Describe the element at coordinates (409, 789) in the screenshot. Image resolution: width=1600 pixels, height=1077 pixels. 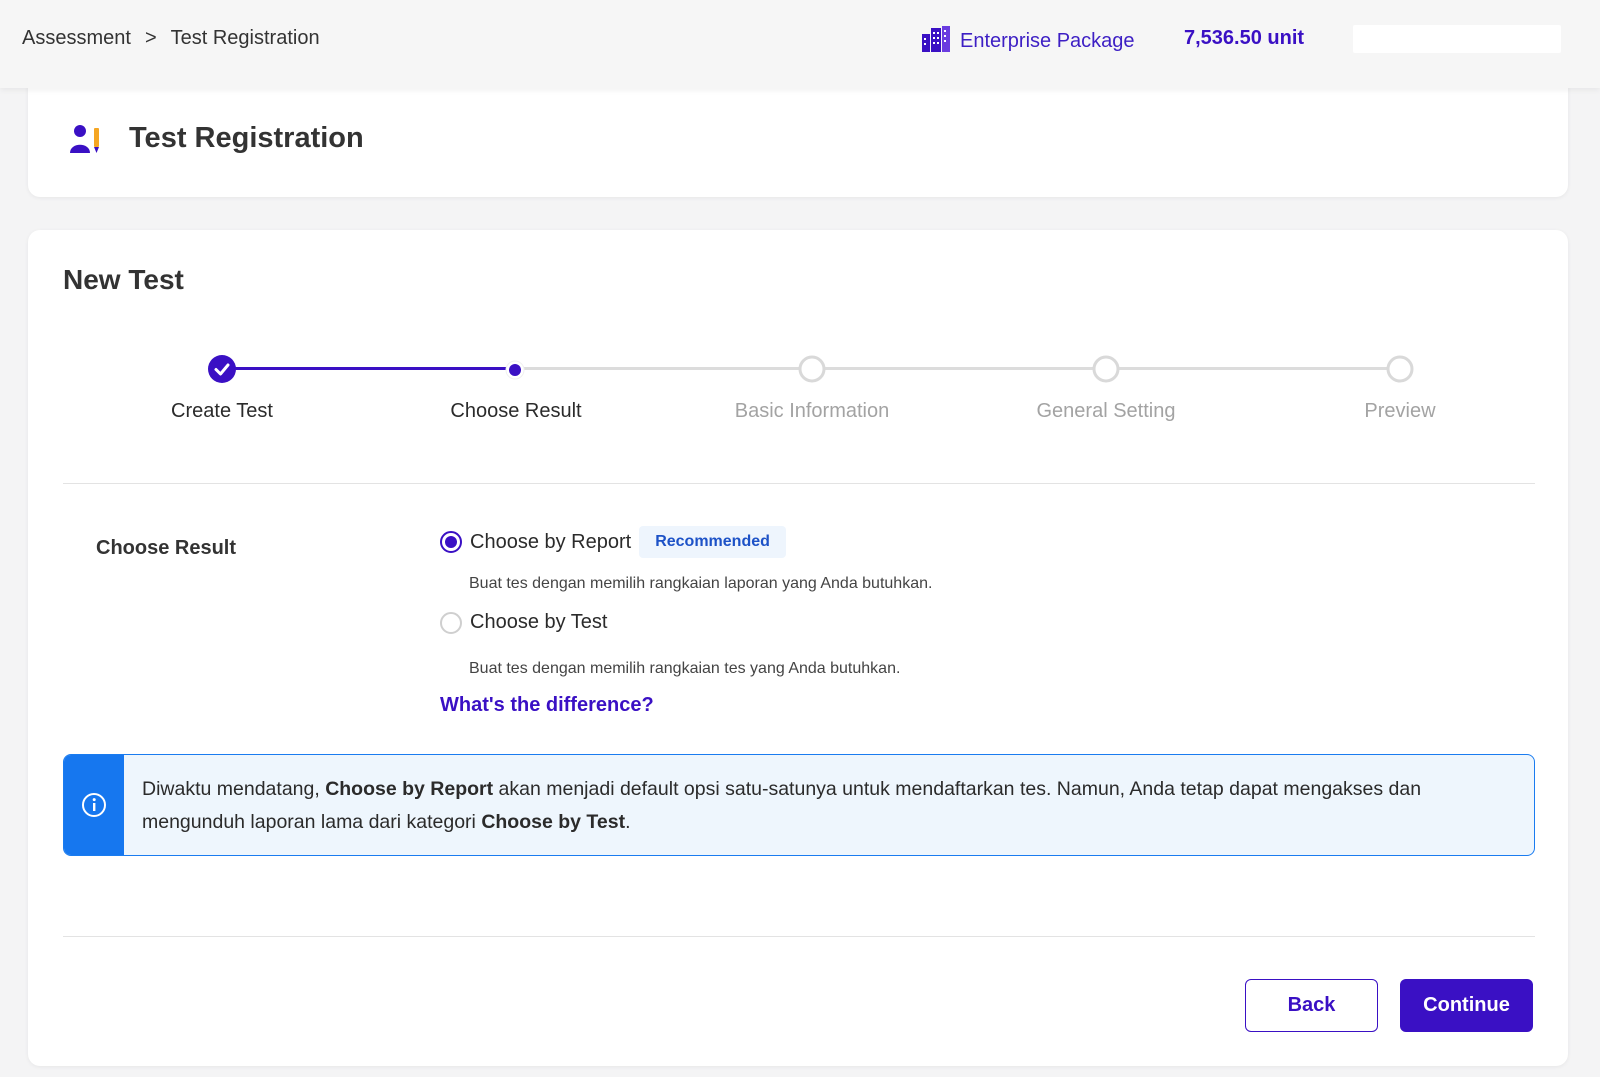
I see `info-text-bold1: Choose by Report` at that location.